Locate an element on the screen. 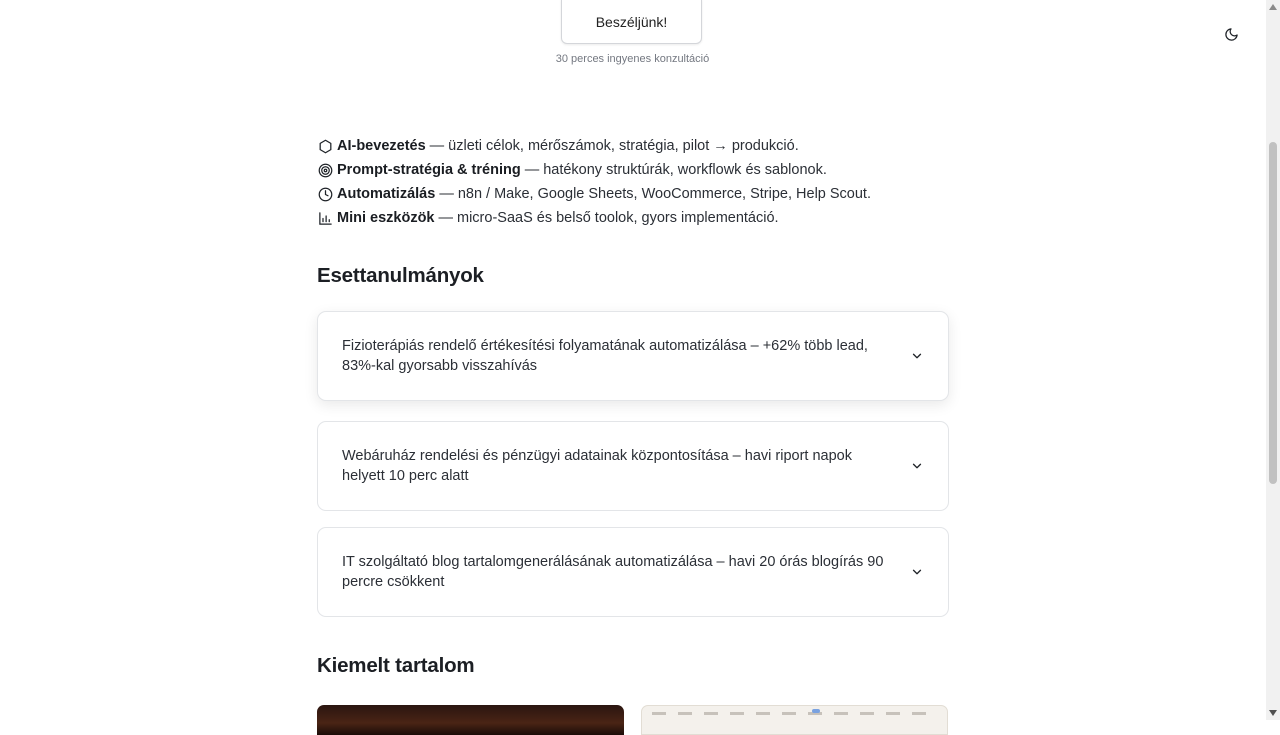  clock-icon is located at coordinates (325, 194).